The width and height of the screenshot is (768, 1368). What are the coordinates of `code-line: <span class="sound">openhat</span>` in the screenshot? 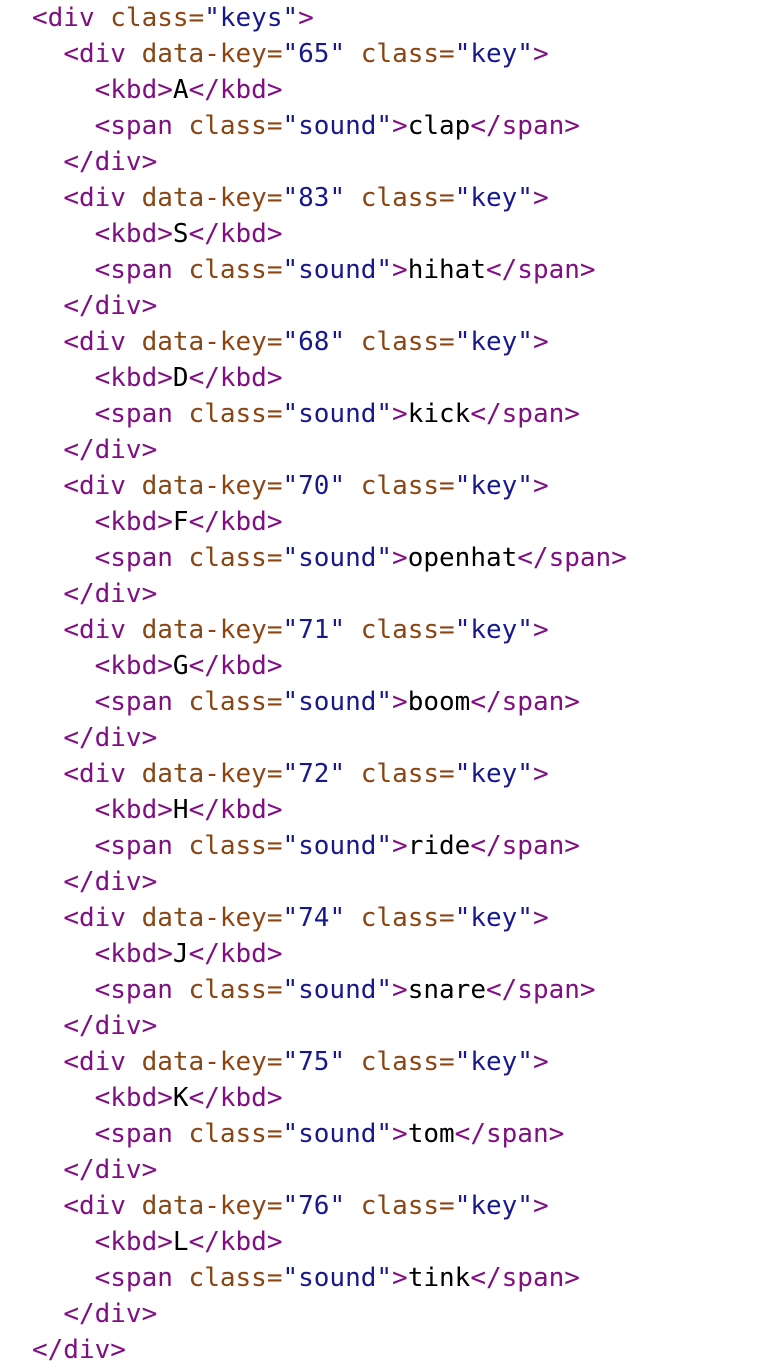 It's located at (400, 558).